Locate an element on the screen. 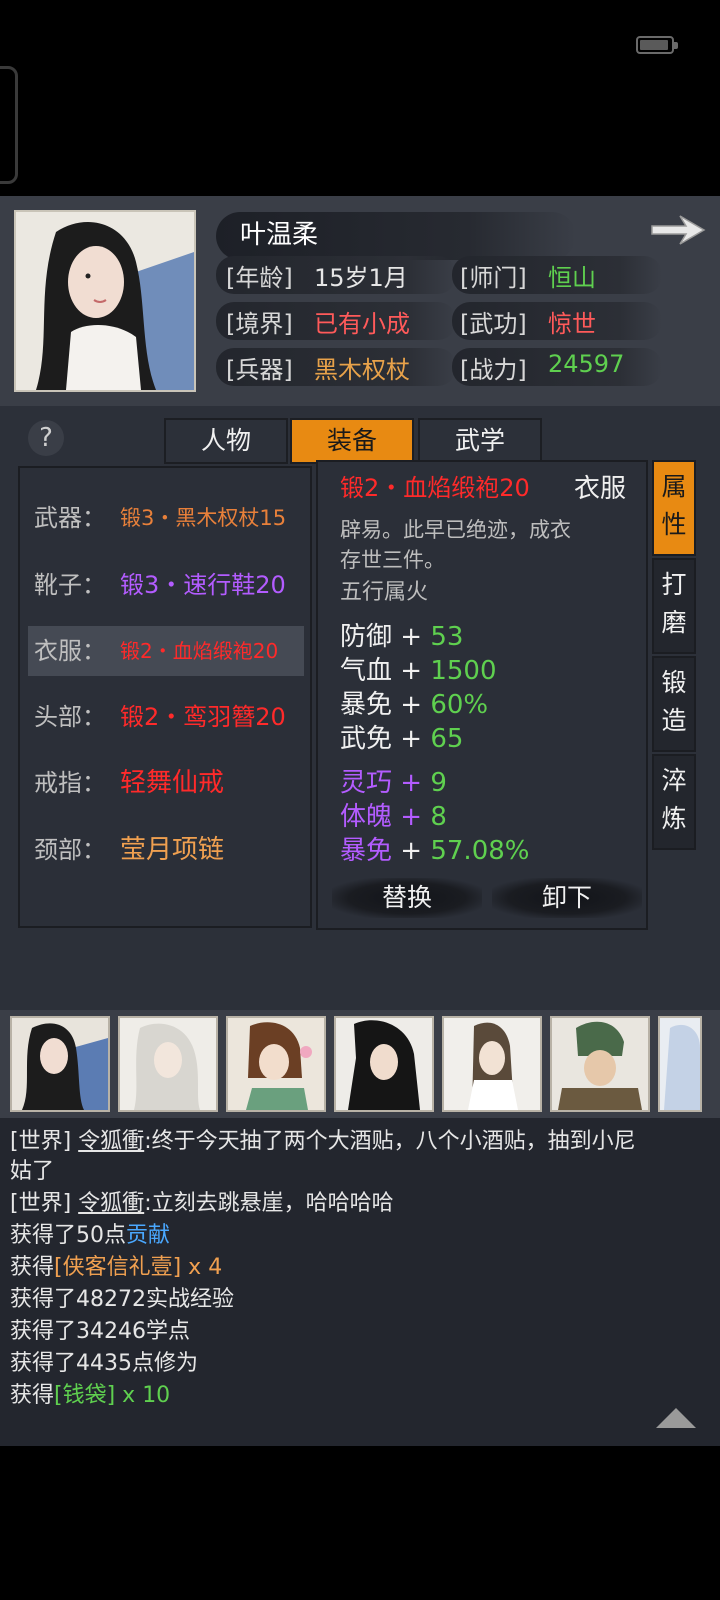 Image resolution: width=720 pixels, height=1600 pixels. realm-label: [境界] is located at coordinates (259, 324).